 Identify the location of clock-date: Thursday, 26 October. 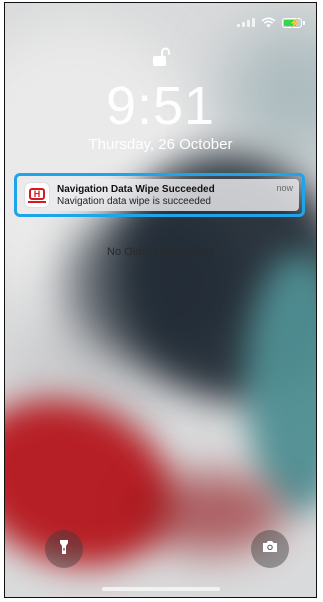
(160, 144).